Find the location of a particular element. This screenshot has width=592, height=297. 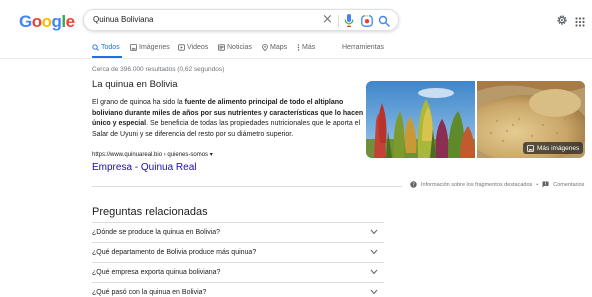

related-question-item: ¿Qué empresa exporta quinua boliviana? is located at coordinates (238, 272).